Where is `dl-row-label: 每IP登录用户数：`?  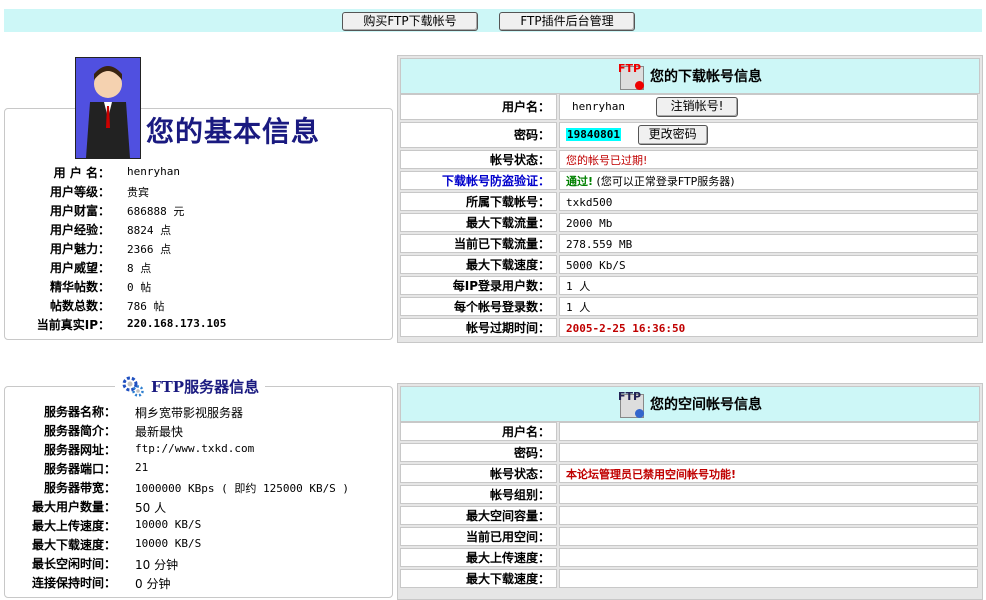 dl-row-label: 每IP登录用户数： is located at coordinates (478, 285).